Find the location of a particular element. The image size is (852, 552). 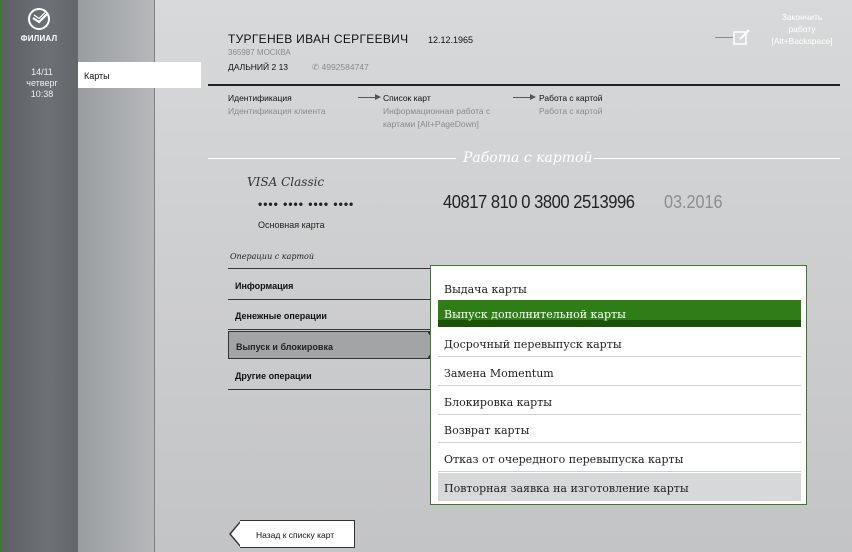

client-dob: 12.12.1965 is located at coordinates (451, 40).